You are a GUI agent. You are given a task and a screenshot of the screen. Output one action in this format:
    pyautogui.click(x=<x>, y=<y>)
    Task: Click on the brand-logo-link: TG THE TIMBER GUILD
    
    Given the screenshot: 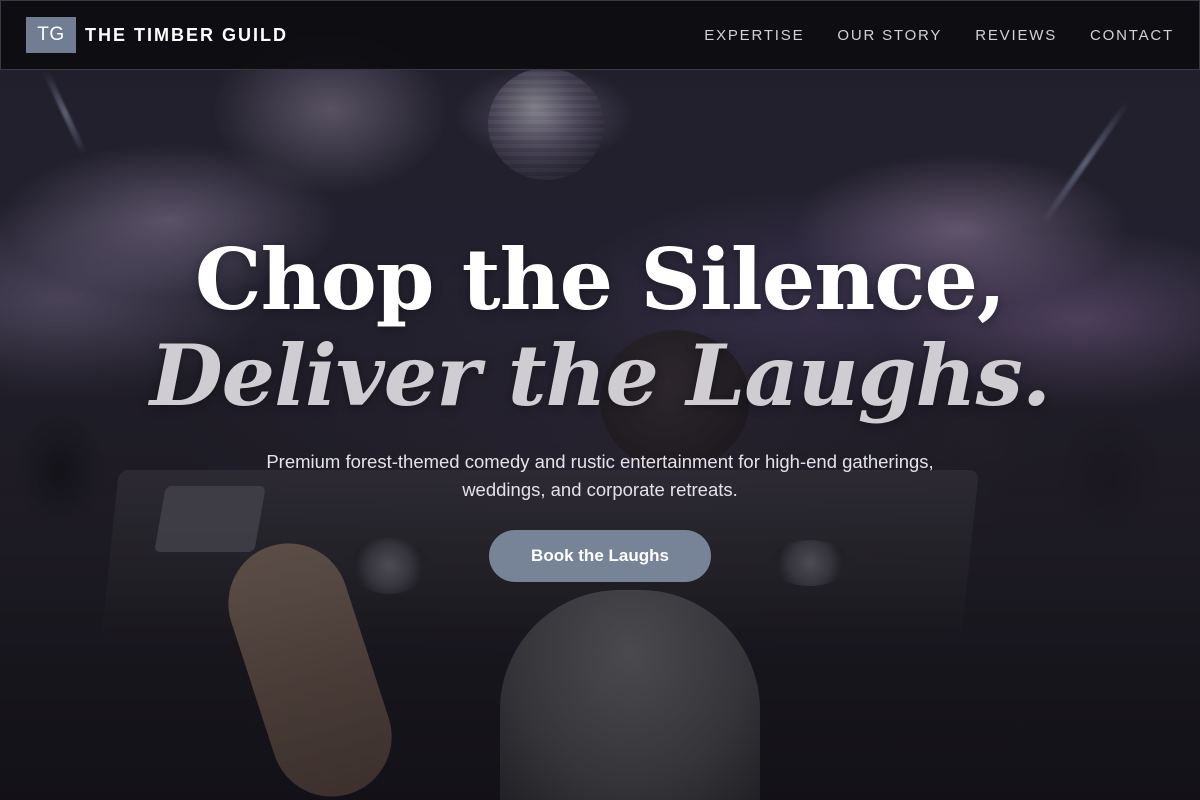 What is the action you would take?
    pyautogui.click(x=157, y=35)
    